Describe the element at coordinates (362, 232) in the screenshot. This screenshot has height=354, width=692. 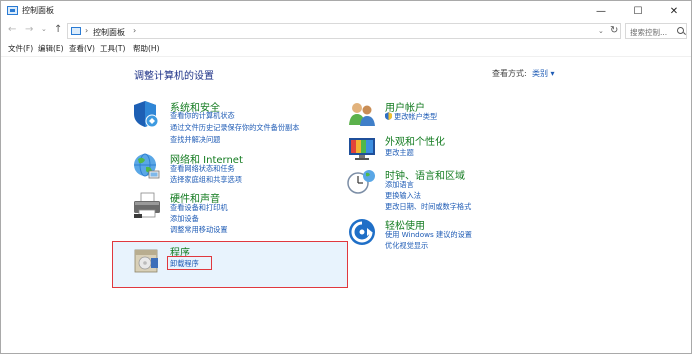
I see `ease-of-access-icon` at that location.